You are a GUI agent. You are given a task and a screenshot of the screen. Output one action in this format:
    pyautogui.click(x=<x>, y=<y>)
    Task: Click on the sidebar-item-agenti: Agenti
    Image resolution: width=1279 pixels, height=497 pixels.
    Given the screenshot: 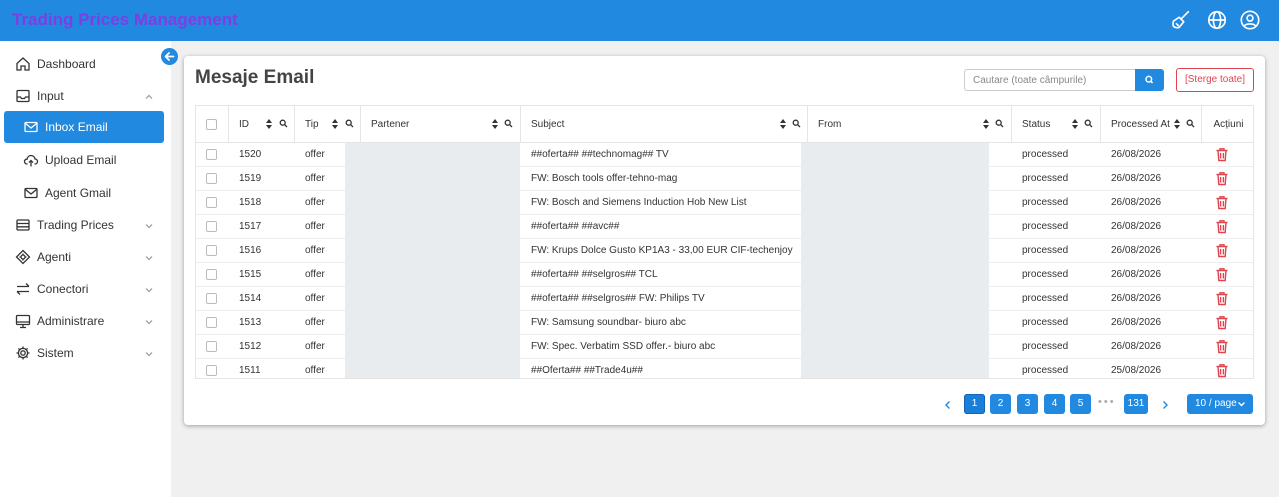 What is the action you would take?
    pyautogui.click(x=84, y=257)
    